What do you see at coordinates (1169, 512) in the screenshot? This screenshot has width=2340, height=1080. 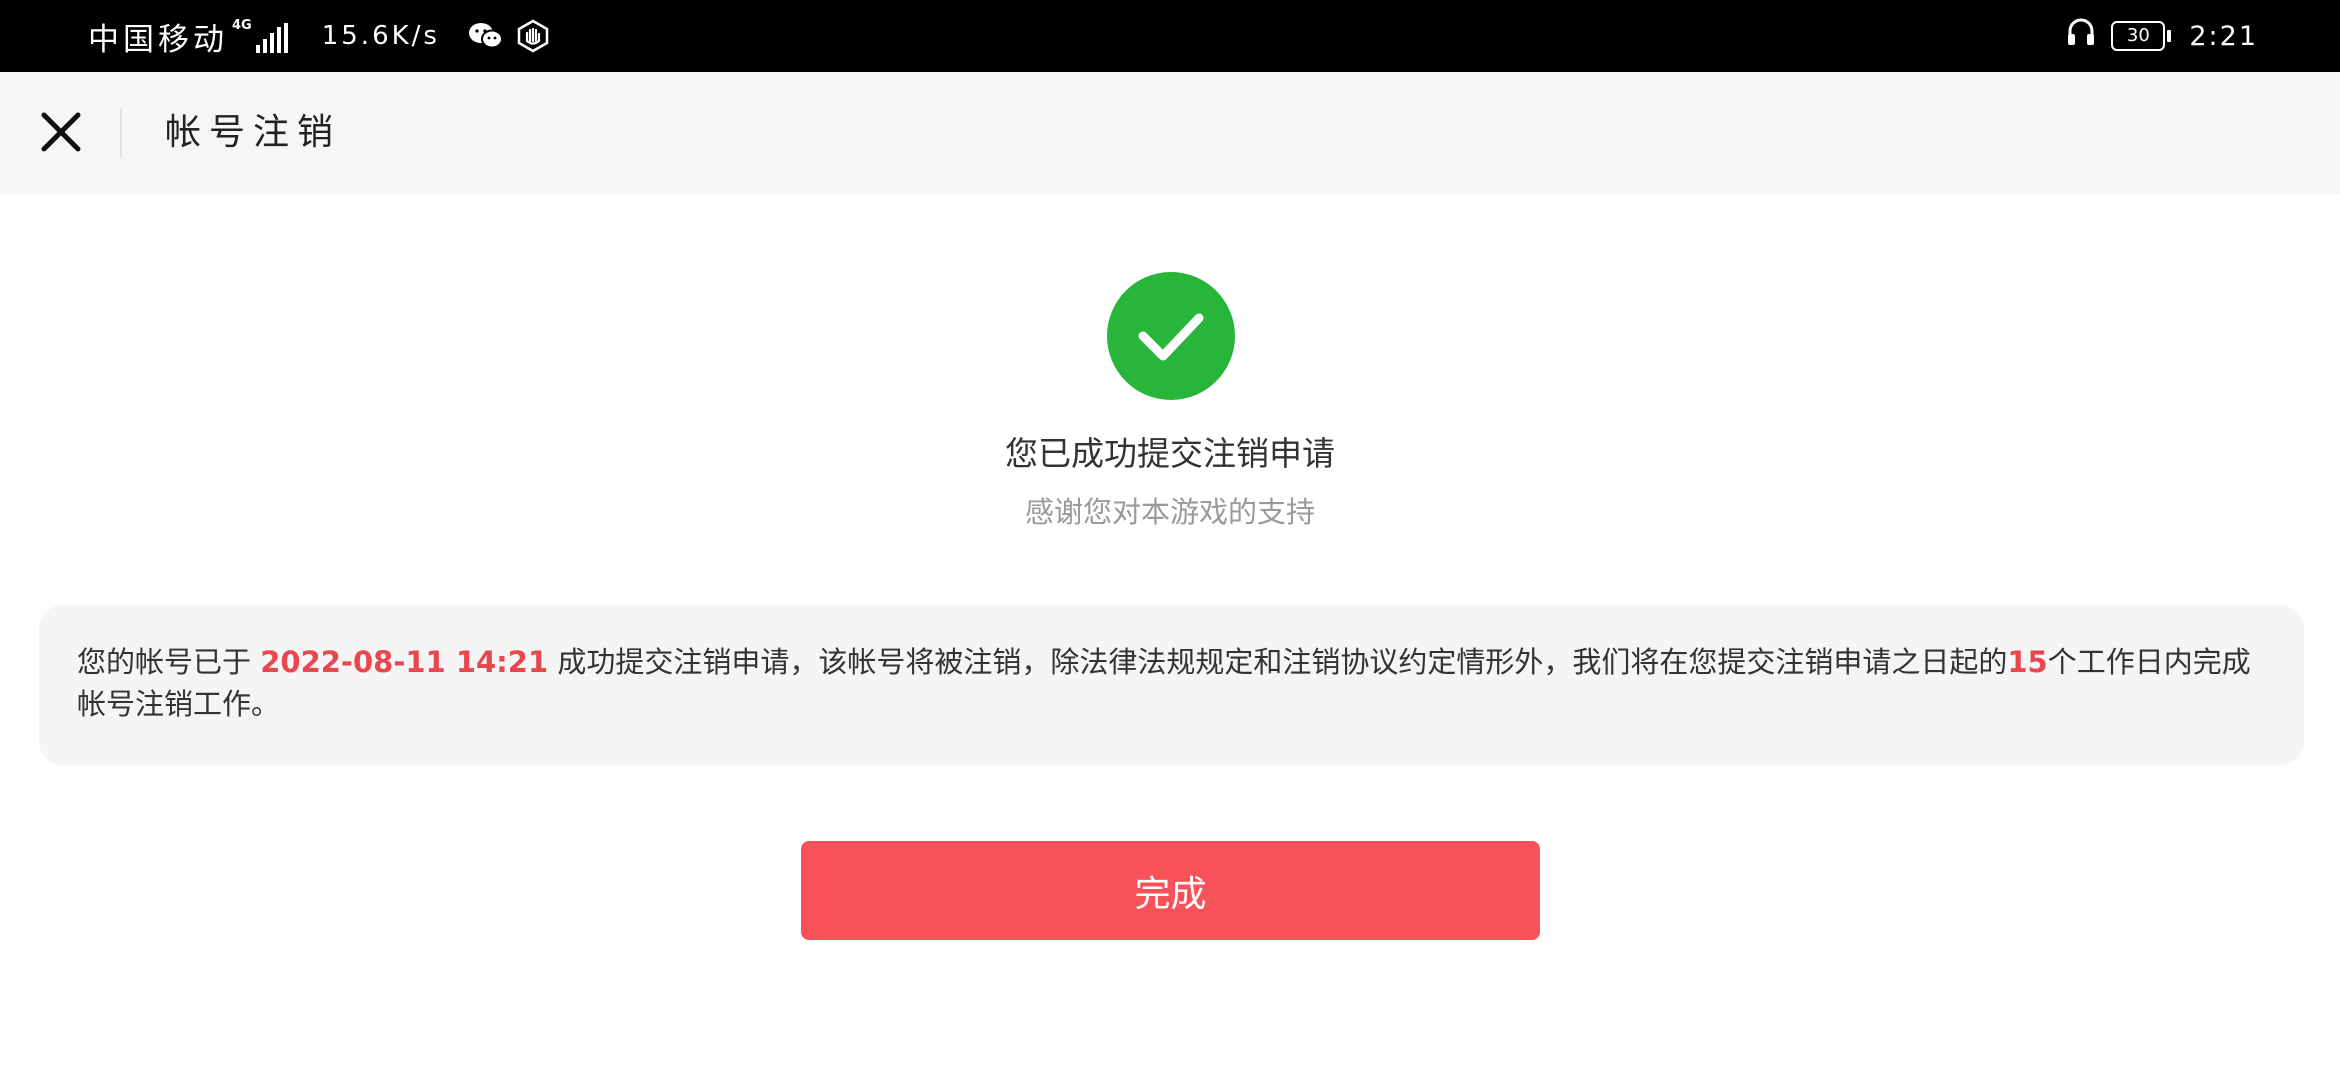 I see `success-subtitle: 感谢您对本游戏的支持` at bounding box center [1169, 512].